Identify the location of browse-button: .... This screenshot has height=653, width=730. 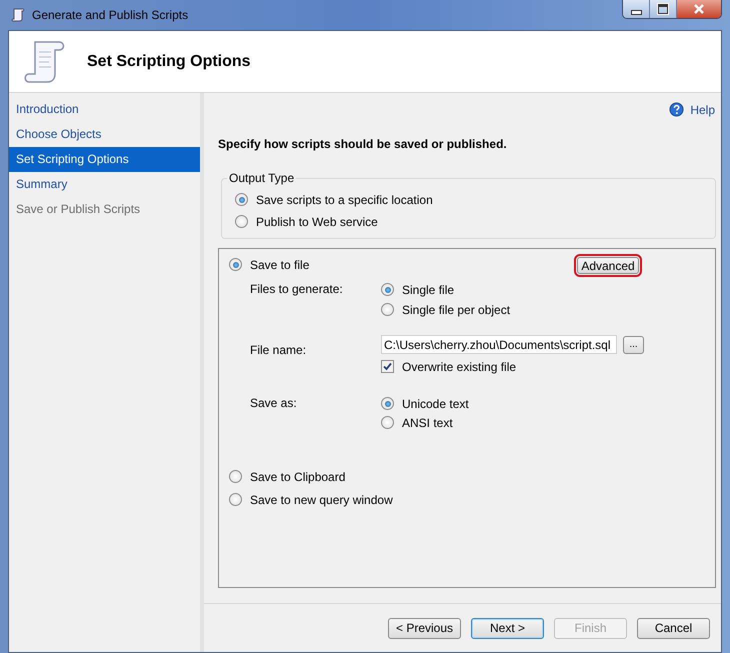
(633, 345).